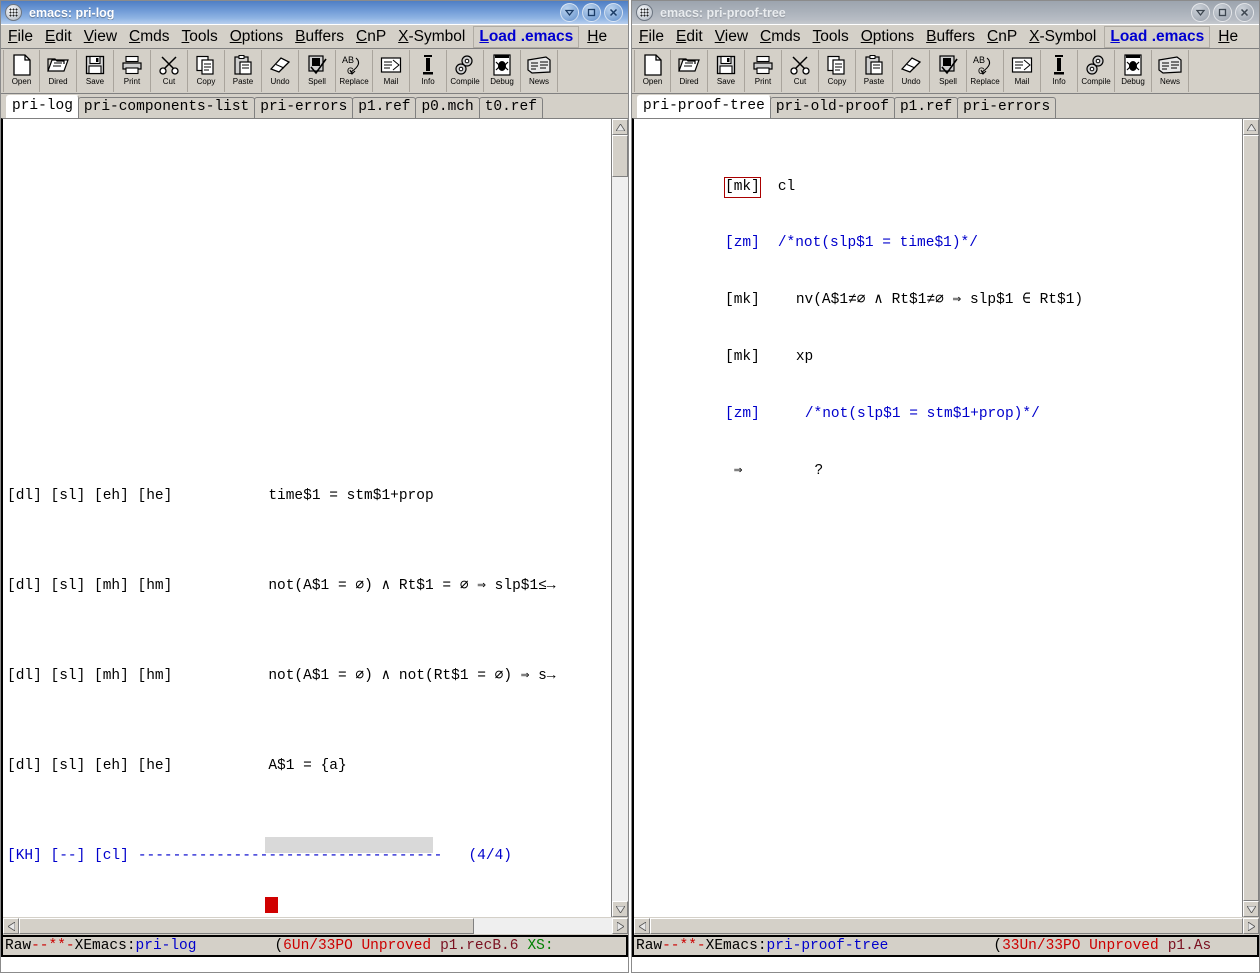 Image resolution: width=1260 pixels, height=973 pixels. What do you see at coordinates (42, 106) in the screenshot?
I see `buffer-tab-pri-log: pri-log` at bounding box center [42, 106].